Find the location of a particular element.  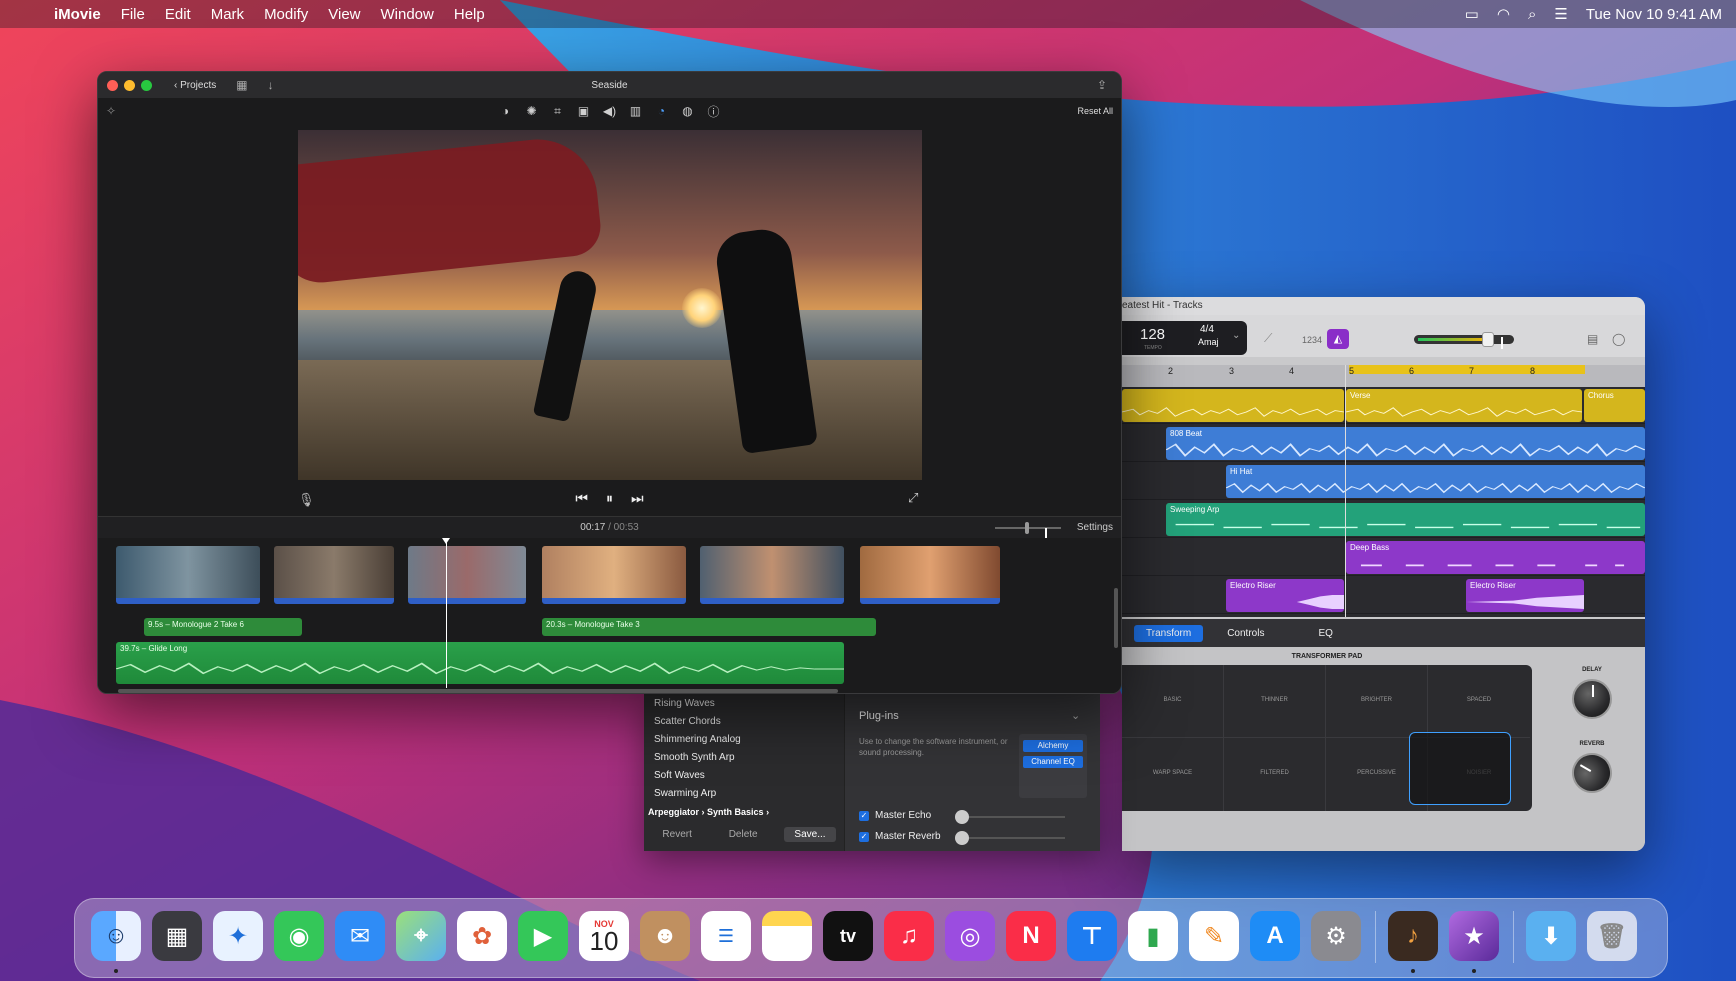

region-intro is located at coordinates (1233, 405).